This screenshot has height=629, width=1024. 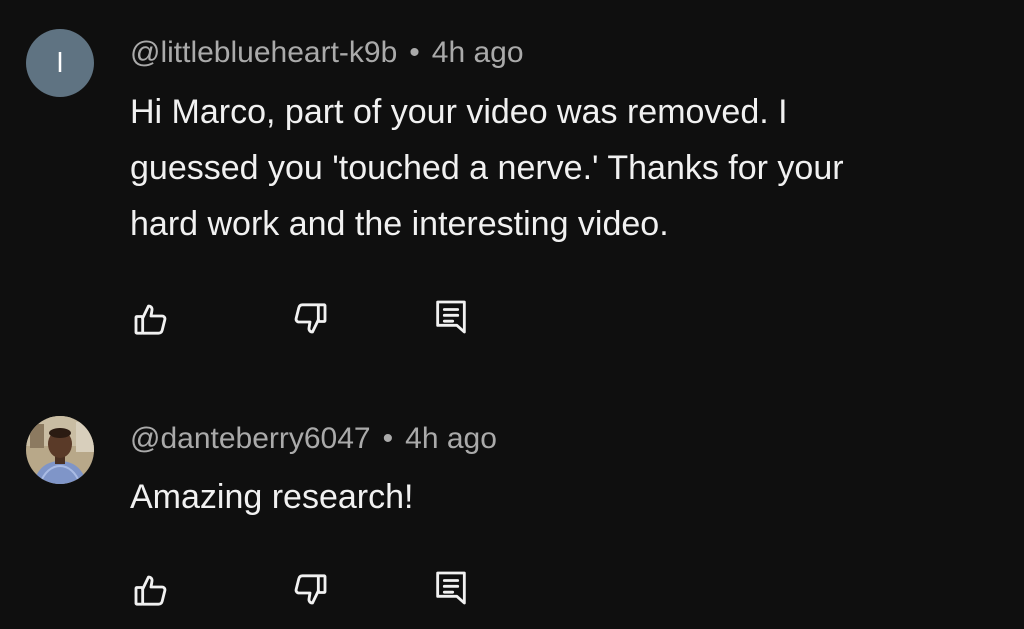 I want to click on profile-photo-icon, so click(x=60, y=450).